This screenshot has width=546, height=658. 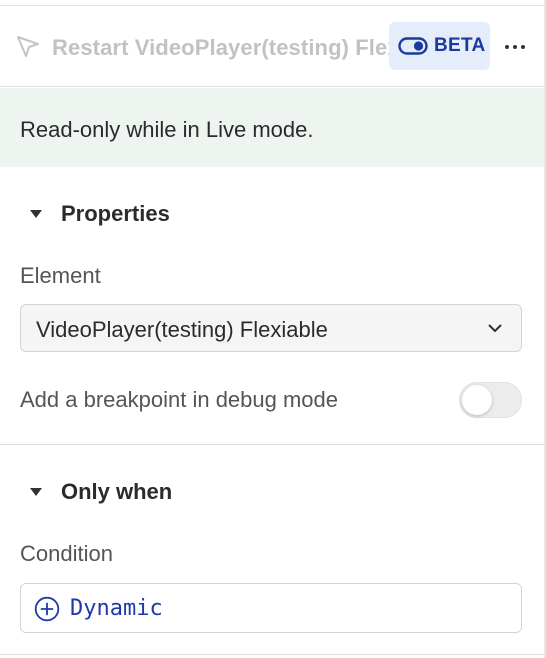 What do you see at coordinates (460, 45) in the screenshot?
I see `beta-label: BETA` at bounding box center [460, 45].